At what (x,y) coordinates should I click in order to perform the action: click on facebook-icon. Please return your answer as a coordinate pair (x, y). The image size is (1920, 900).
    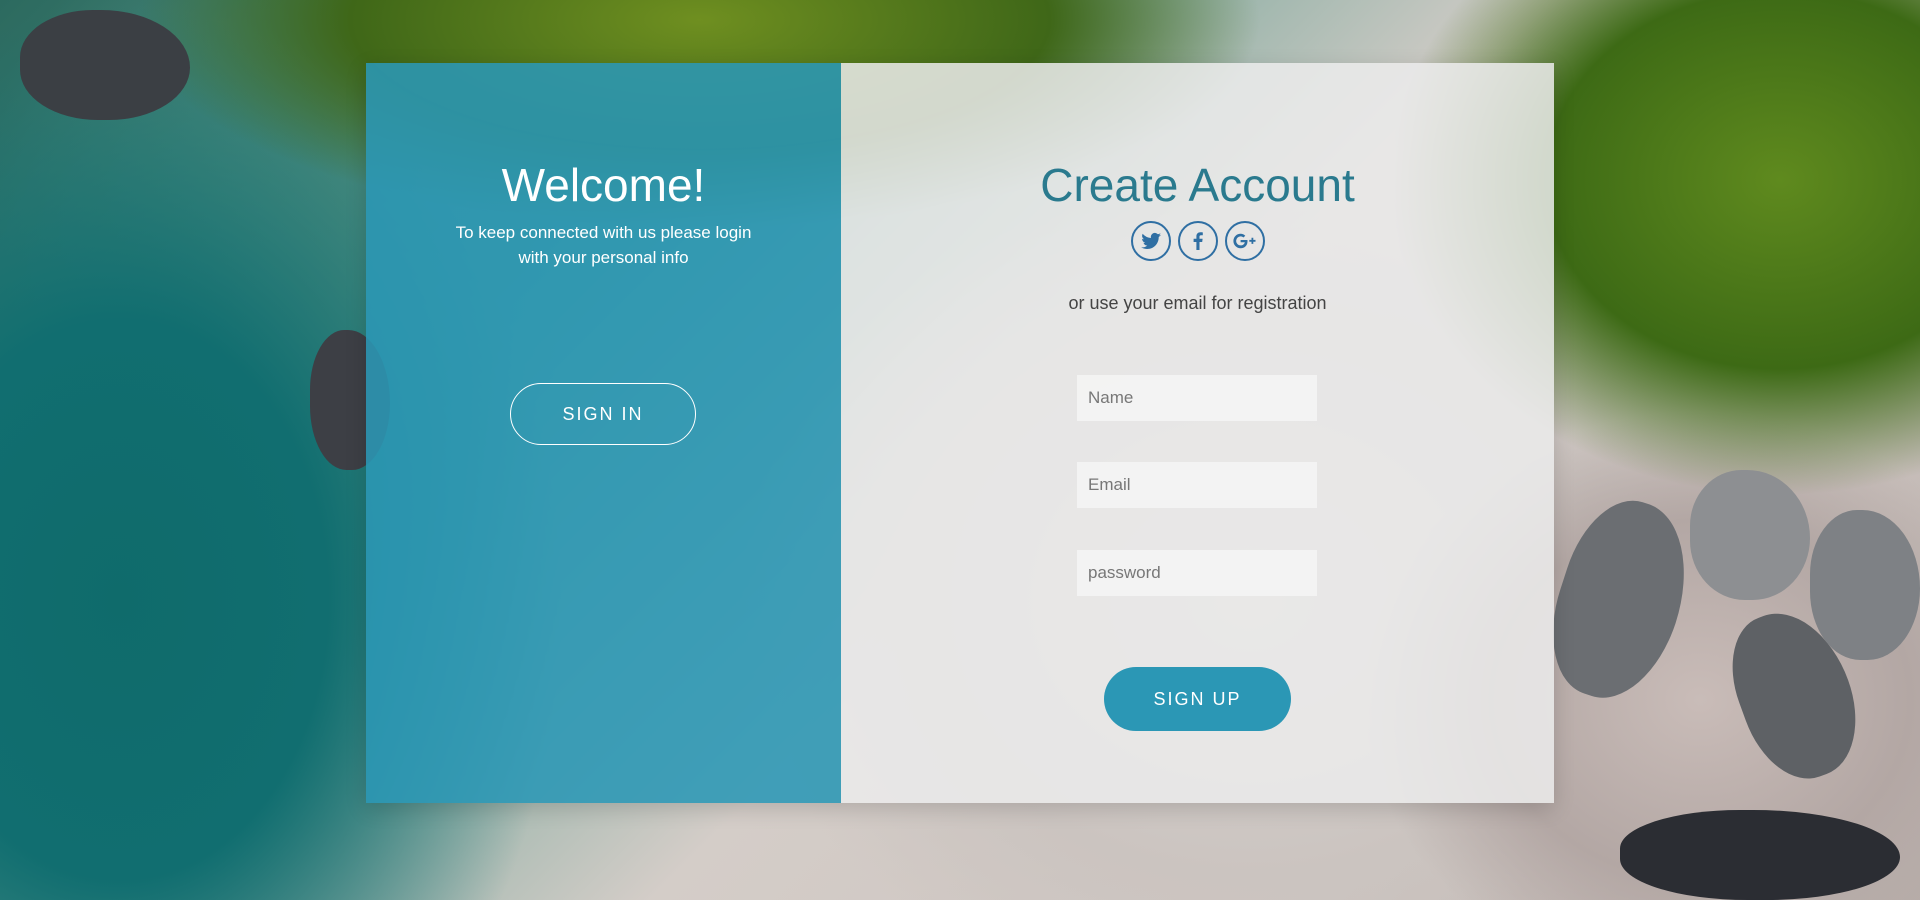
    Looking at the image, I should click on (1198, 241).